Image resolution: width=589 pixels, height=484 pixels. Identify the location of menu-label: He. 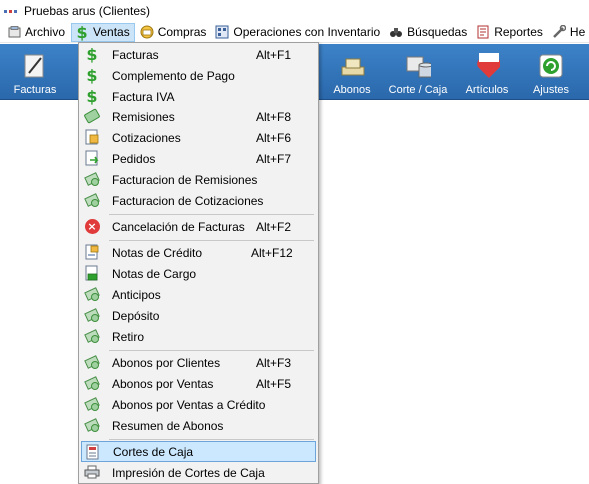
(577, 32).